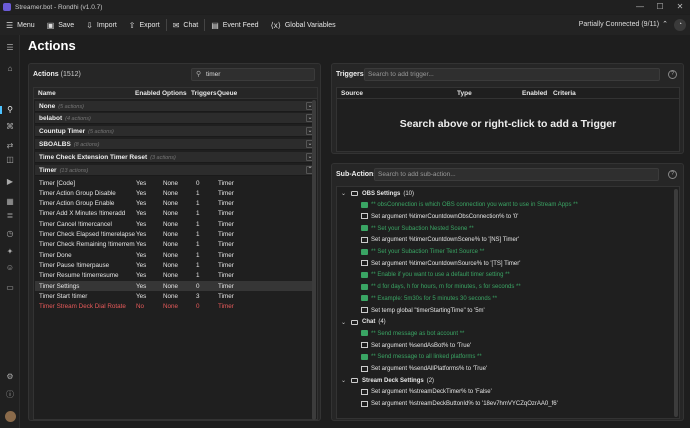 This screenshot has height=428, width=690. What do you see at coordinates (10, 377) in the screenshot?
I see `settings-icon: ⚙` at bounding box center [10, 377].